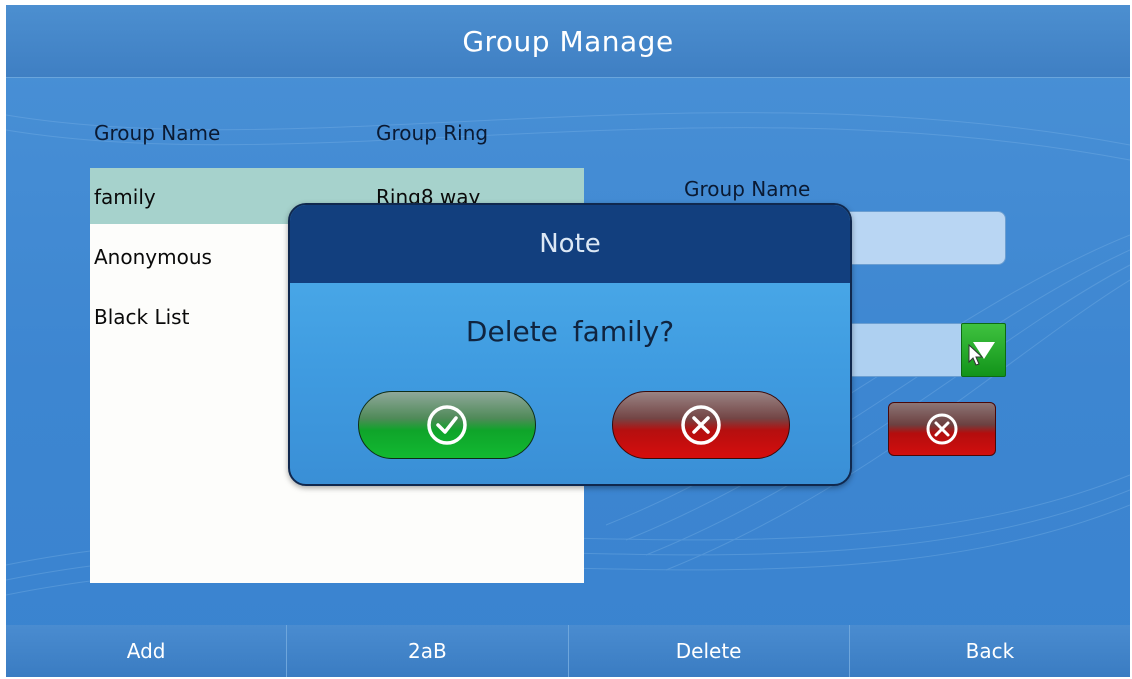 This screenshot has width=1132, height=679. I want to click on list-item-name: Black List, so click(142, 317).